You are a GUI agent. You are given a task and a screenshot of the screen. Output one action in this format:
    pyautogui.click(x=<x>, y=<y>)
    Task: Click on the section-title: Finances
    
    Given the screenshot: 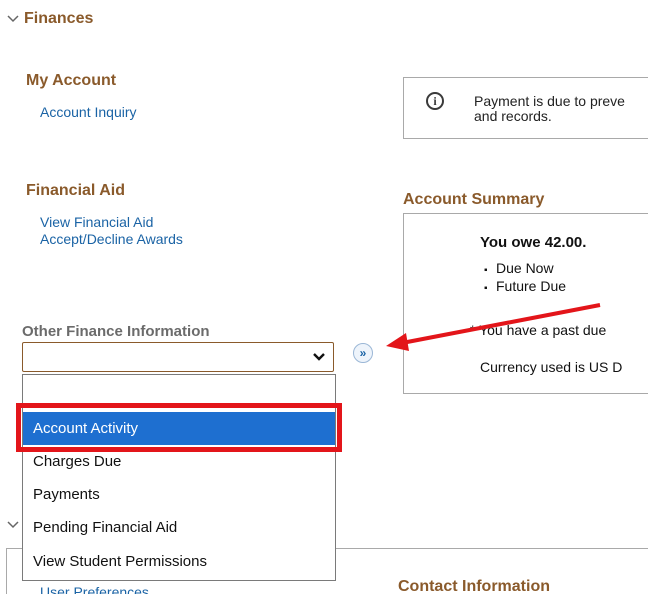 What is the action you would take?
    pyautogui.click(x=59, y=18)
    